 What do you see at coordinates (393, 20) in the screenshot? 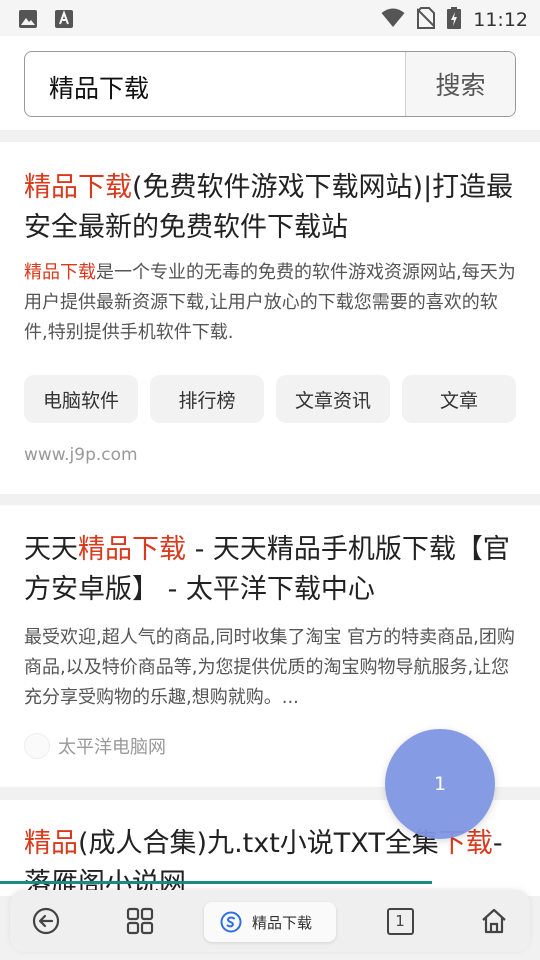
I see `wifi-icon` at bounding box center [393, 20].